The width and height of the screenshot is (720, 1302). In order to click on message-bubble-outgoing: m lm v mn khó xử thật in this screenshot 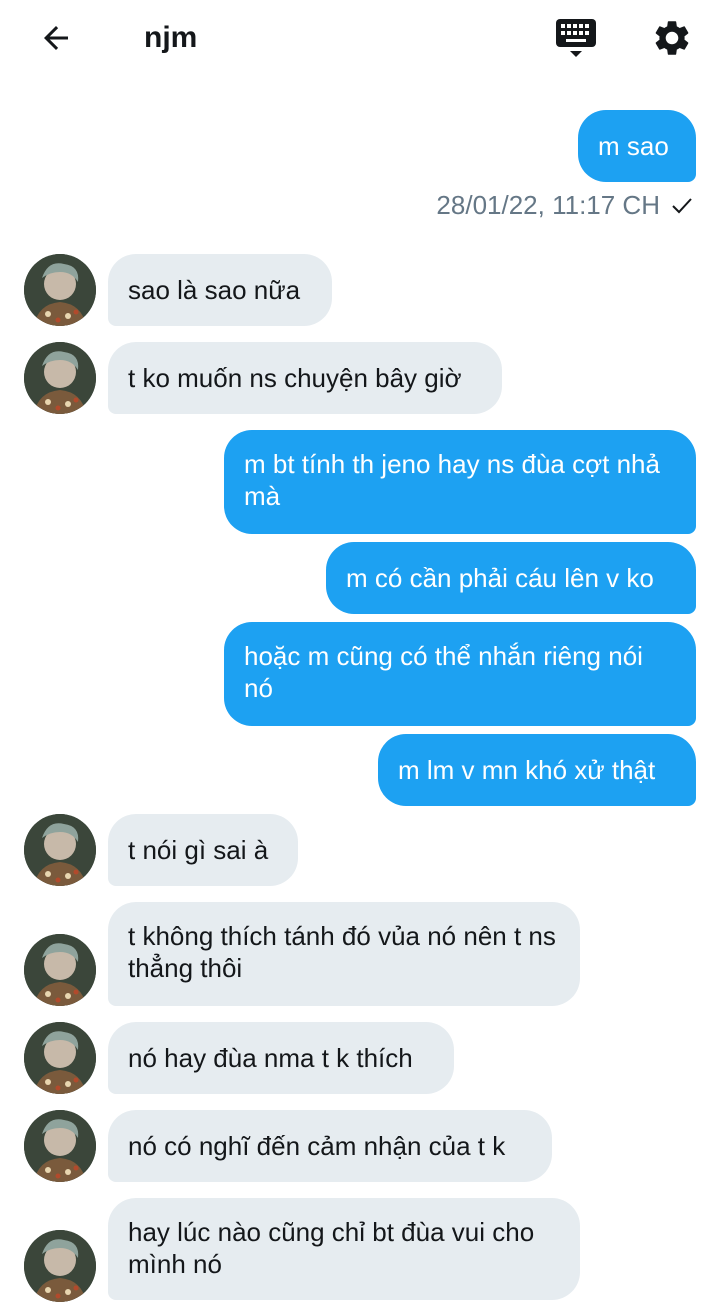, I will do `click(537, 770)`.